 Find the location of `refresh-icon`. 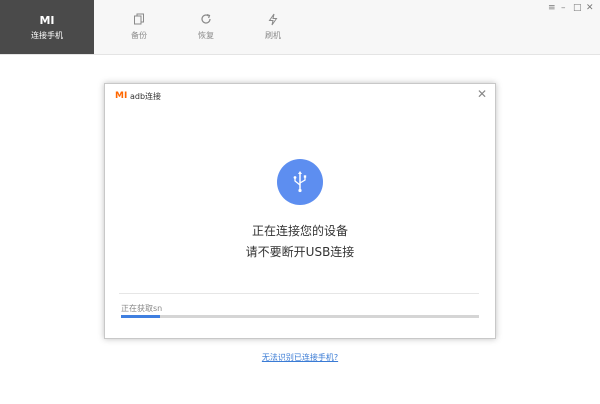

refresh-icon is located at coordinates (206, 18).